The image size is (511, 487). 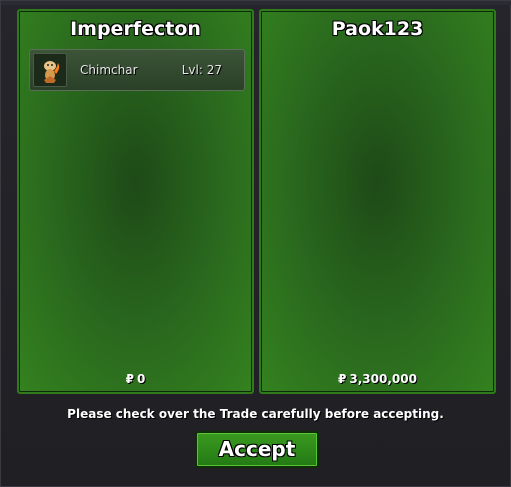 I want to click on right-money: ₽3,300,000, so click(x=377, y=379).